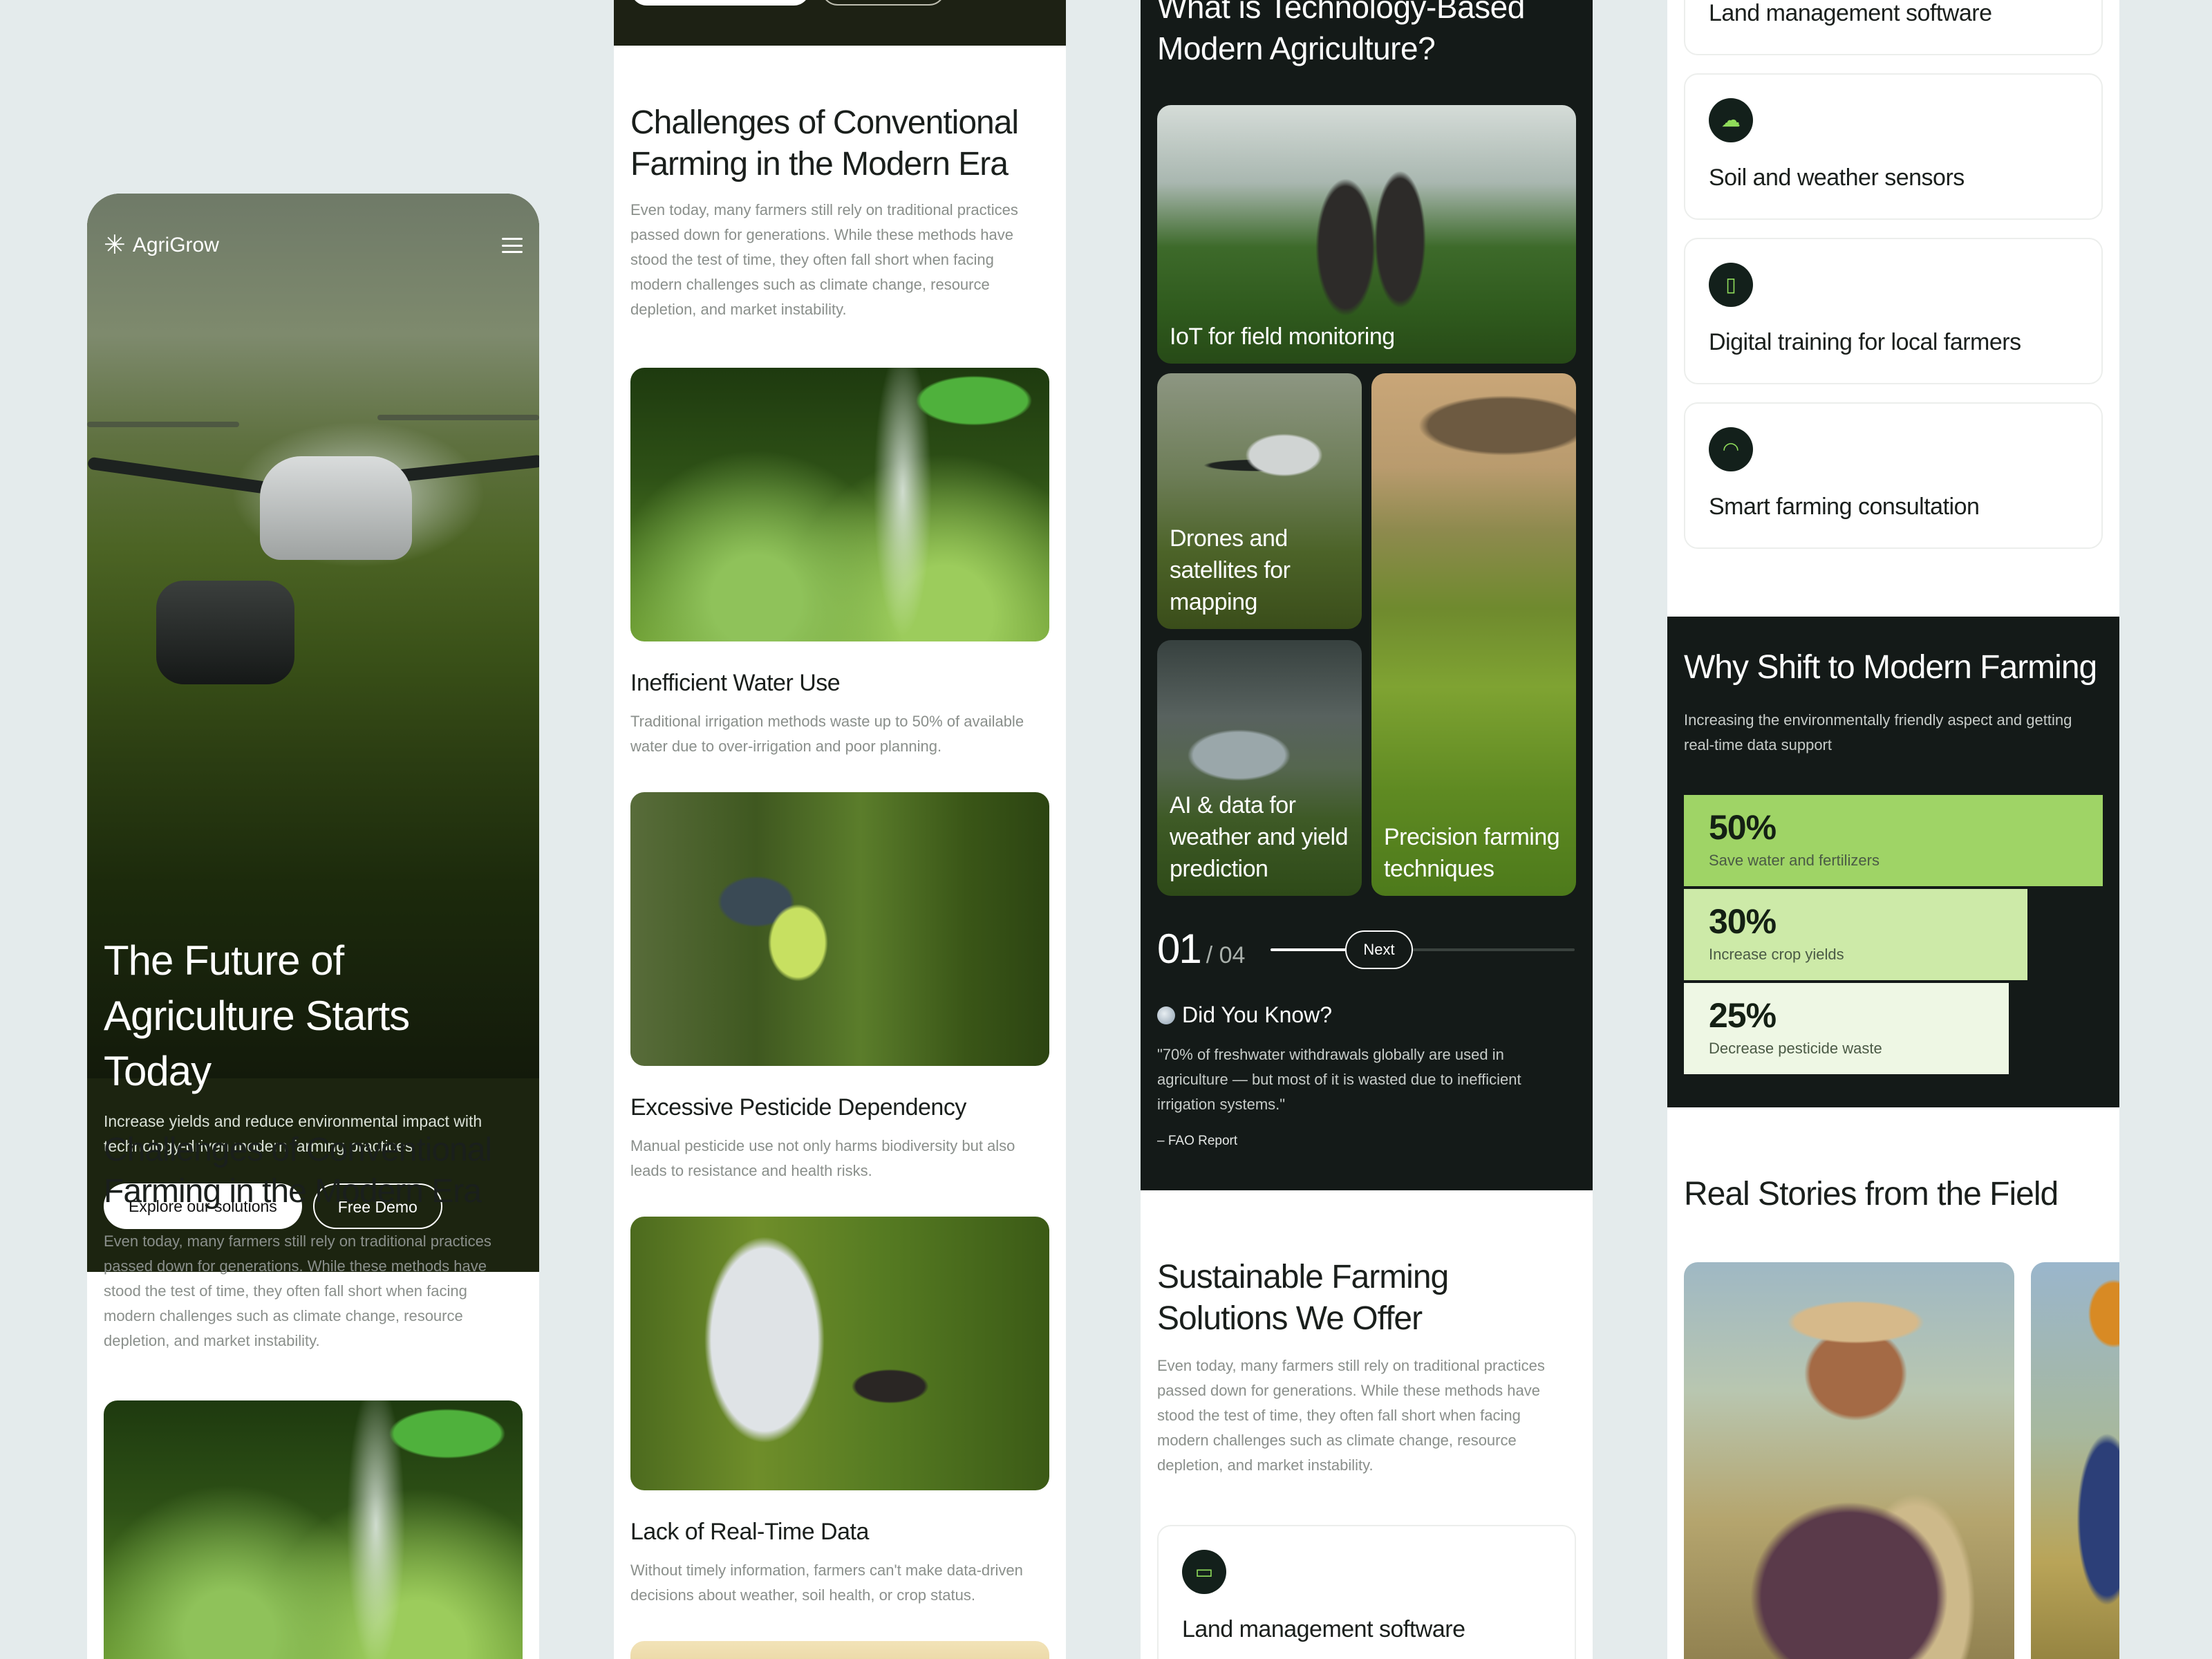 The width and height of the screenshot is (2212, 1659). Describe the element at coordinates (1309, 950) in the screenshot. I see `slider-progress` at that location.